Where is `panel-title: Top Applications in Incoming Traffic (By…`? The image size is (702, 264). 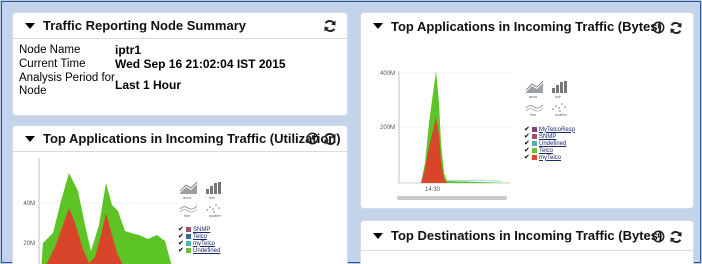 panel-title: Top Applications in Incoming Traffic (By… is located at coordinates (526, 26).